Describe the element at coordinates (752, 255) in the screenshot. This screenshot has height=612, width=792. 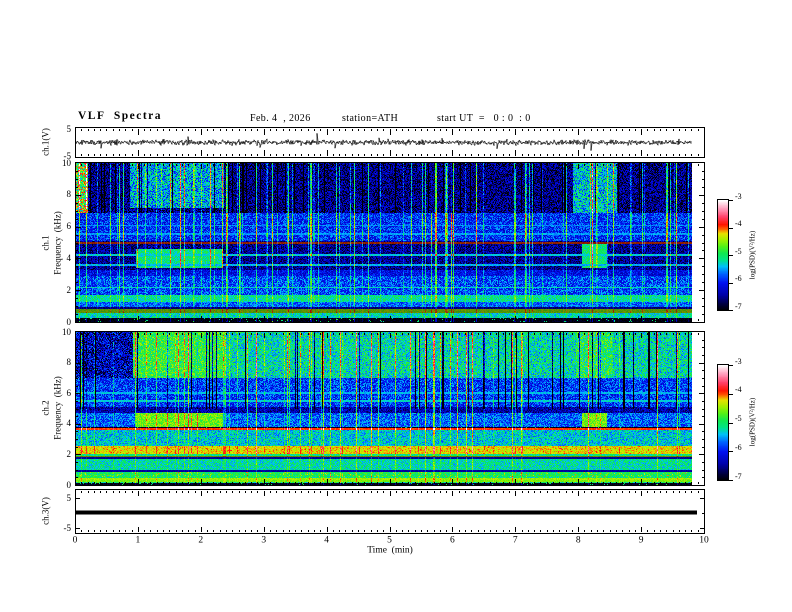
I see `colorbar-1-label: log(PSD)(V²/Hz)` at that location.